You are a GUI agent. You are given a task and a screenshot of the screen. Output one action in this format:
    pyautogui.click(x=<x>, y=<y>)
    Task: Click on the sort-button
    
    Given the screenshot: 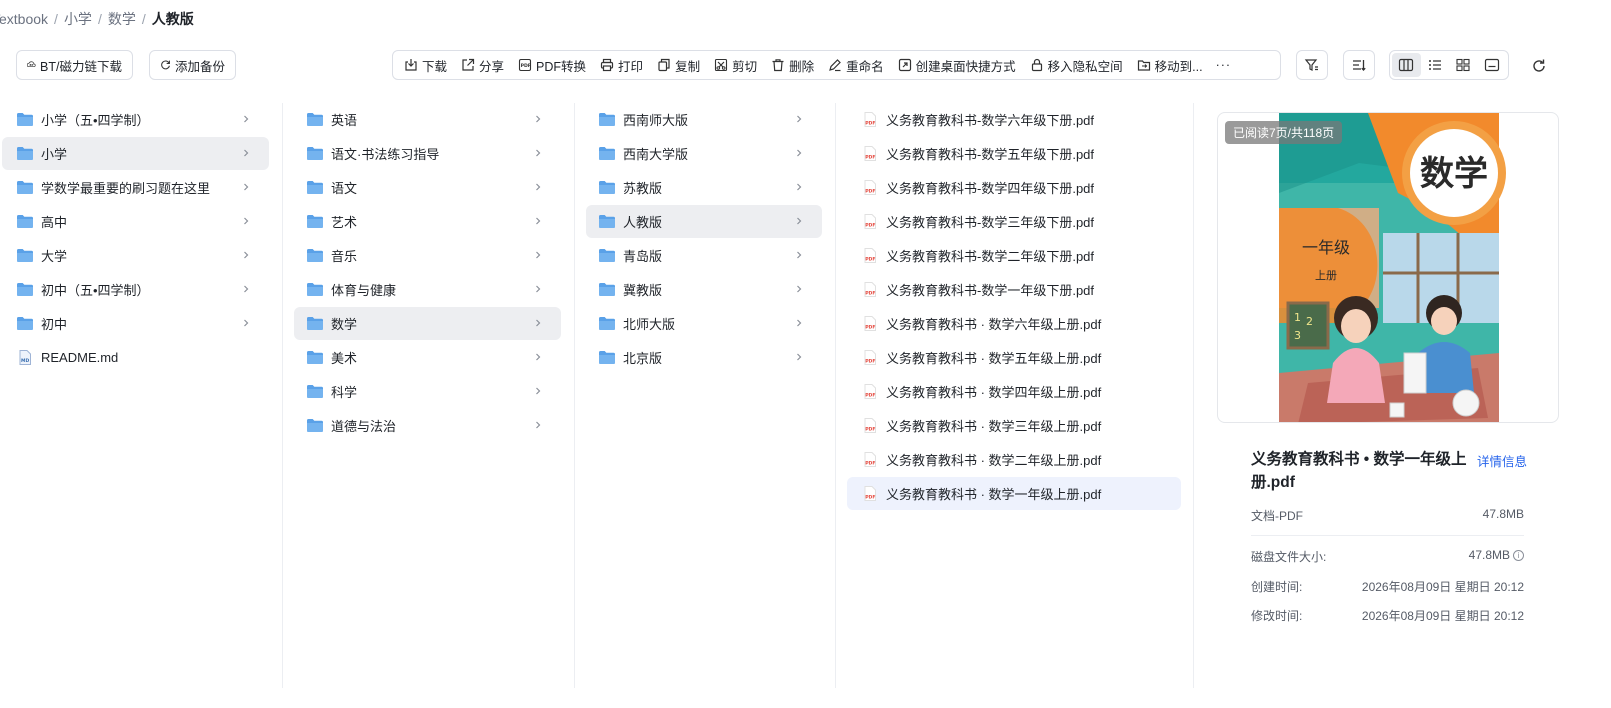 What is the action you would take?
    pyautogui.click(x=1359, y=65)
    